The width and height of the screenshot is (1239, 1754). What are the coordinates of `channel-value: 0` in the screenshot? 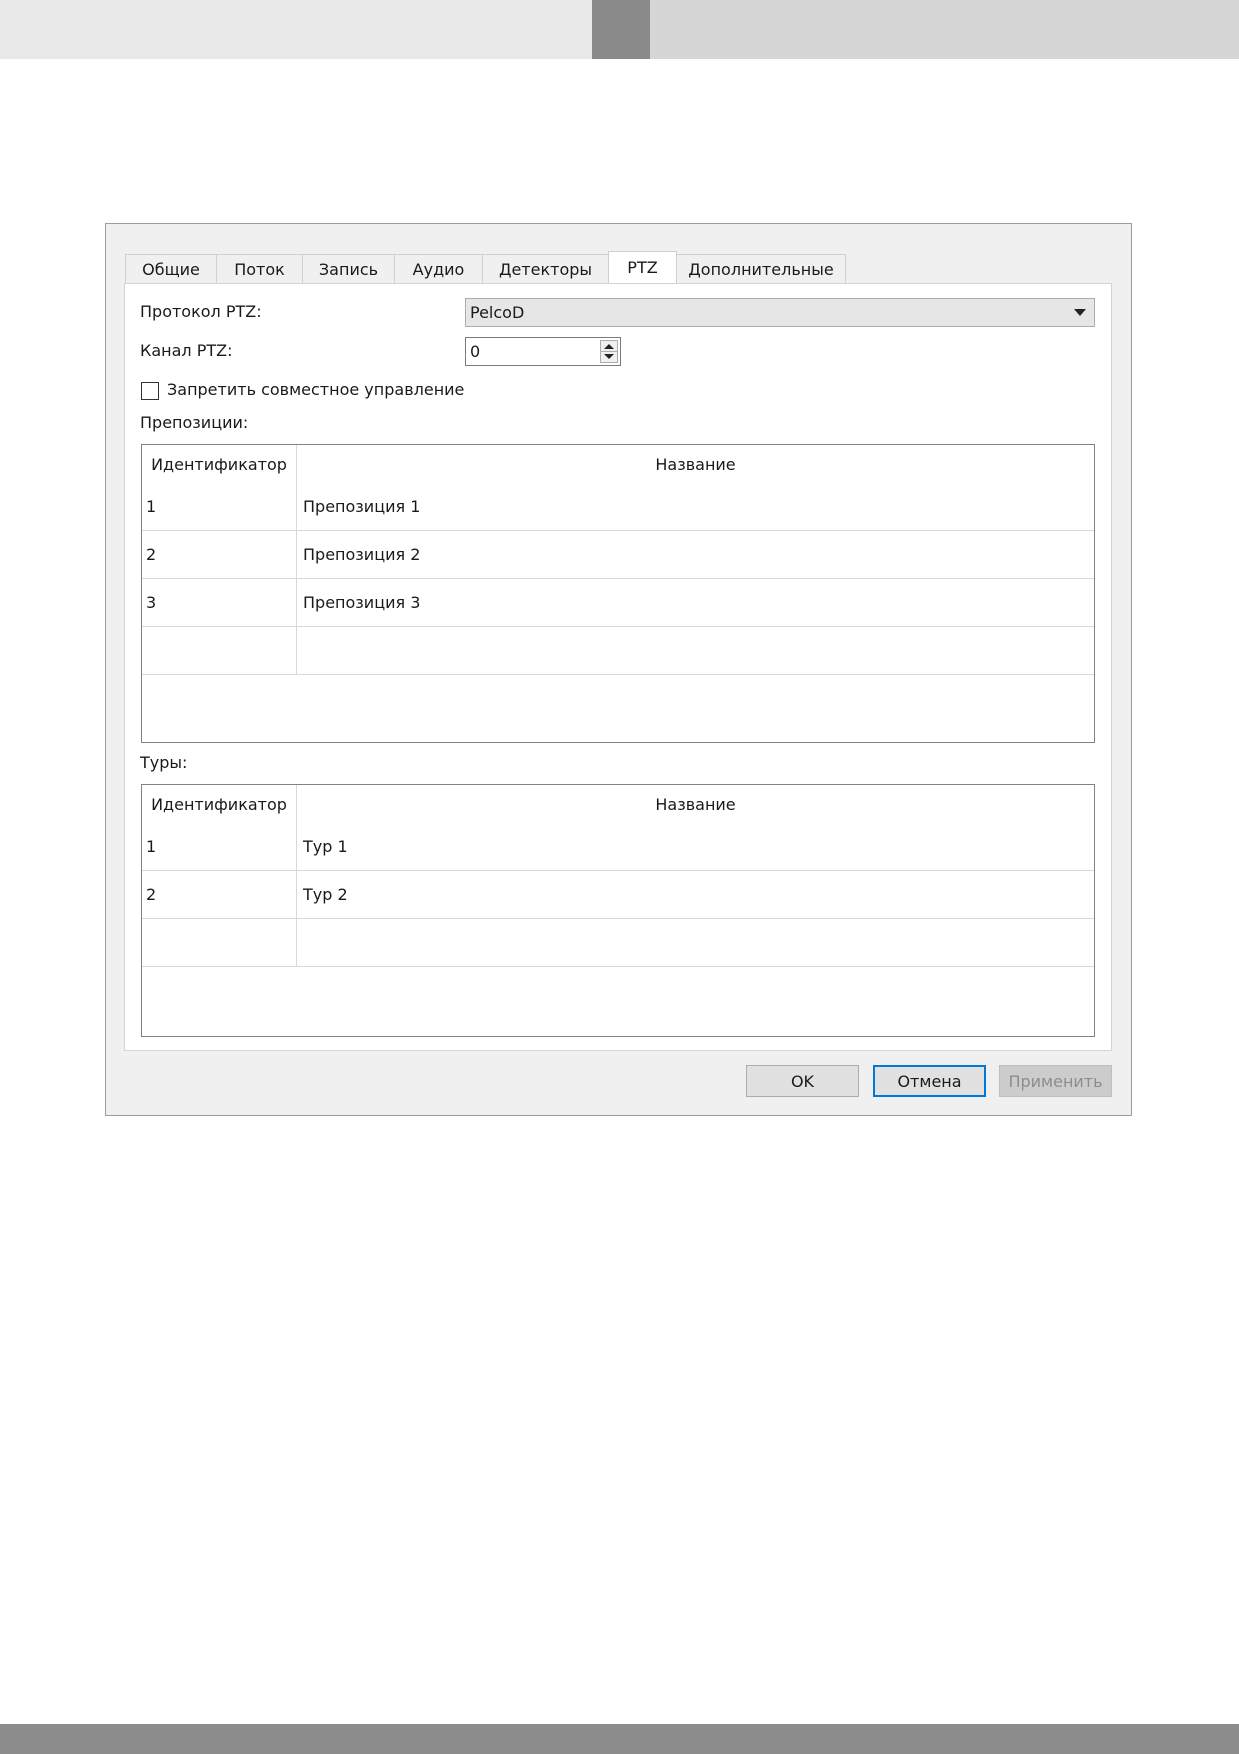 It's located at (475, 351).